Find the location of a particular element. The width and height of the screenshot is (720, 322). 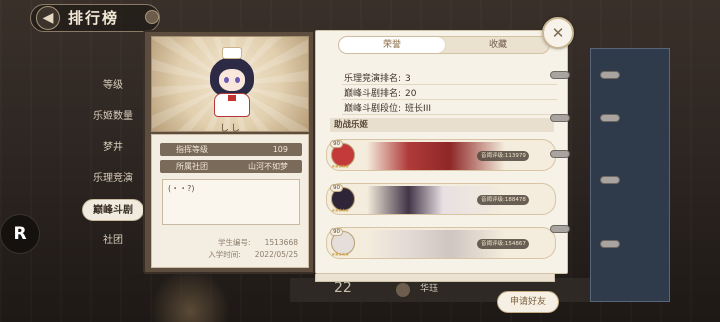

category-menu: 等级 乐姬数量 梦井 乐理竞演 巅峰斗剧 社团 is located at coordinates (113, 168).